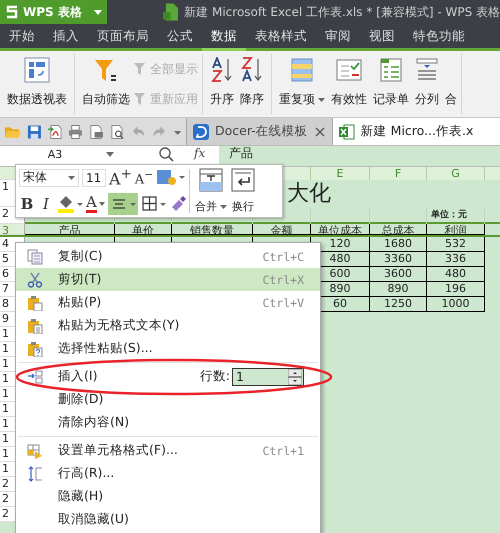 The width and height of the screenshot is (500, 533). Describe the element at coordinates (212, 229) in the screenshot. I see `table-header-cell: 销售数量` at that location.